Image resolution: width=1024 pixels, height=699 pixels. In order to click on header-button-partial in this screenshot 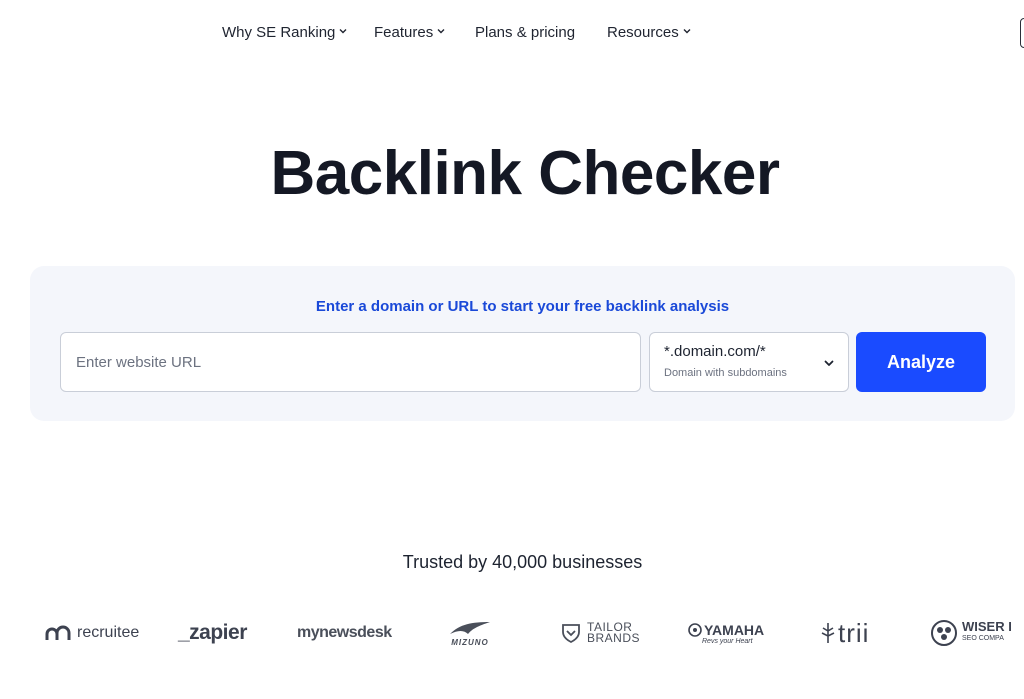, I will do `click(1022, 33)`.